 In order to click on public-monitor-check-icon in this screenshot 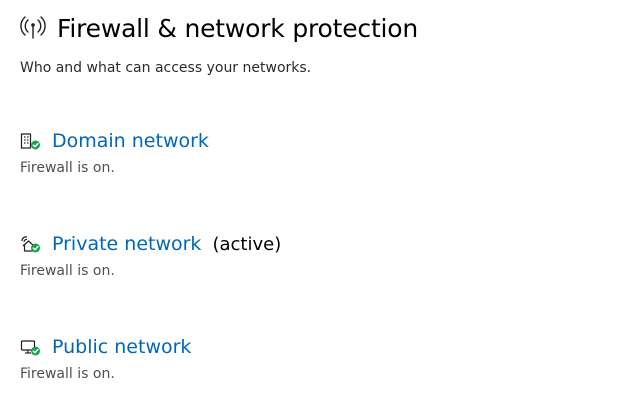, I will do `click(31, 347)`.